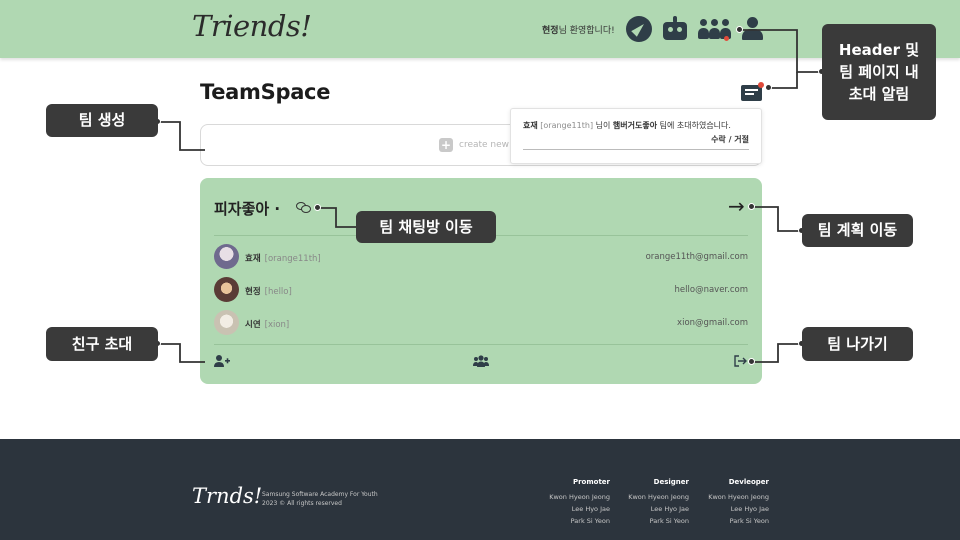 The image size is (960, 540). Describe the element at coordinates (639, 29) in the screenshot. I see `compass-icon` at that location.